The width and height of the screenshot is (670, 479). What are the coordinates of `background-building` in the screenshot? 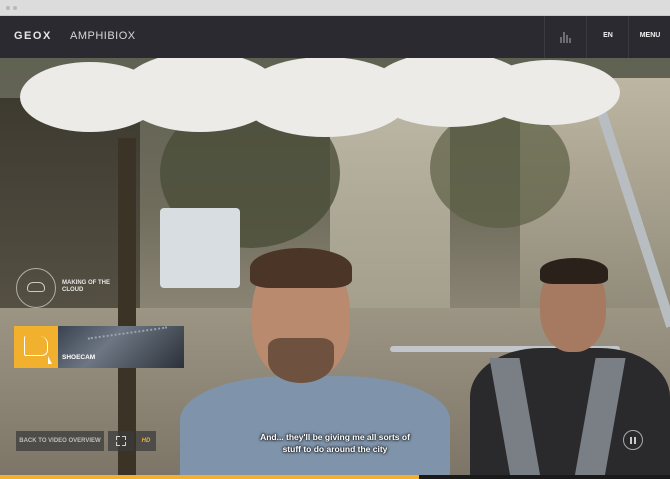 It's located at (390, 218).